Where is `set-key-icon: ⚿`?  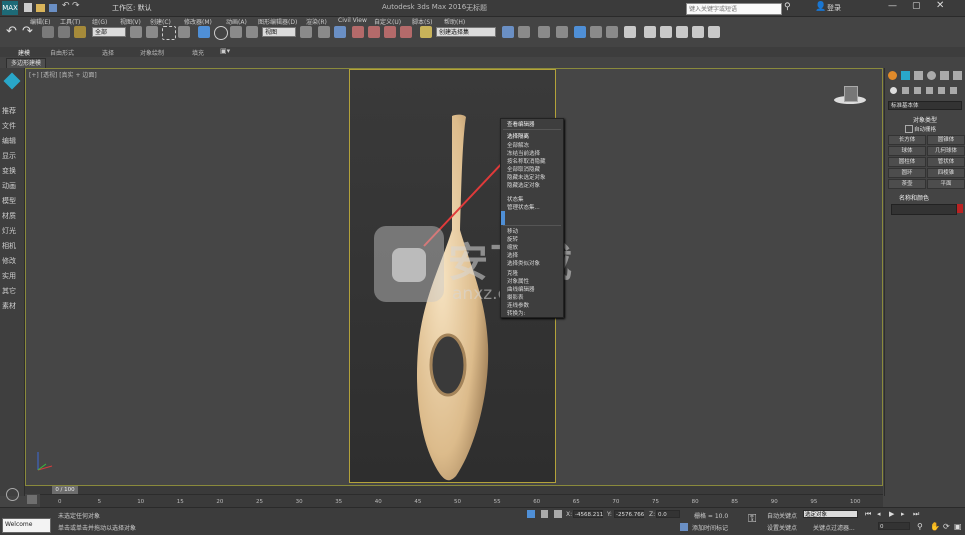
set-key-icon: ⚿ is located at coordinates (752, 519).